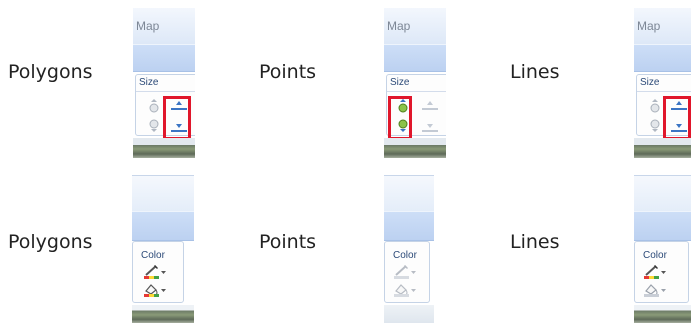  I want to click on size-panel-polygons: Map Size, so click(164, 83).